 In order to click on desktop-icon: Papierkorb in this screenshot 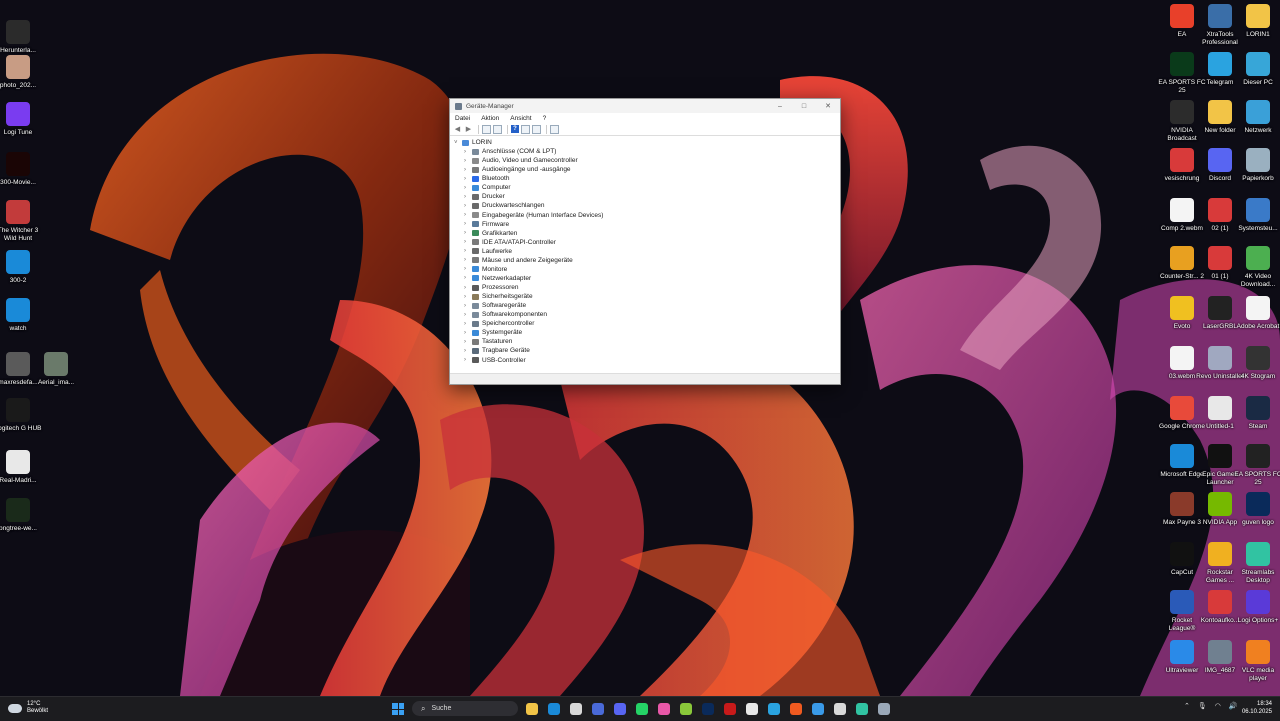, I will do `click(1257, 165)`.